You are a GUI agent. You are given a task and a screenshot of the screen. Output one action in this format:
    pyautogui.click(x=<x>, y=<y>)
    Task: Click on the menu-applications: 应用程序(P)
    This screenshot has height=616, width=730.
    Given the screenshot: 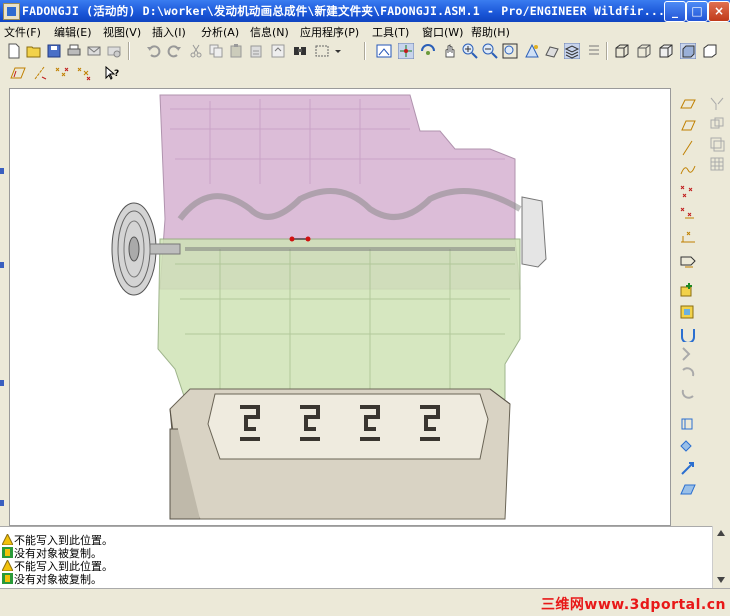 What is the action you would take?
    pyautogui.click(x=329, y=32)
    